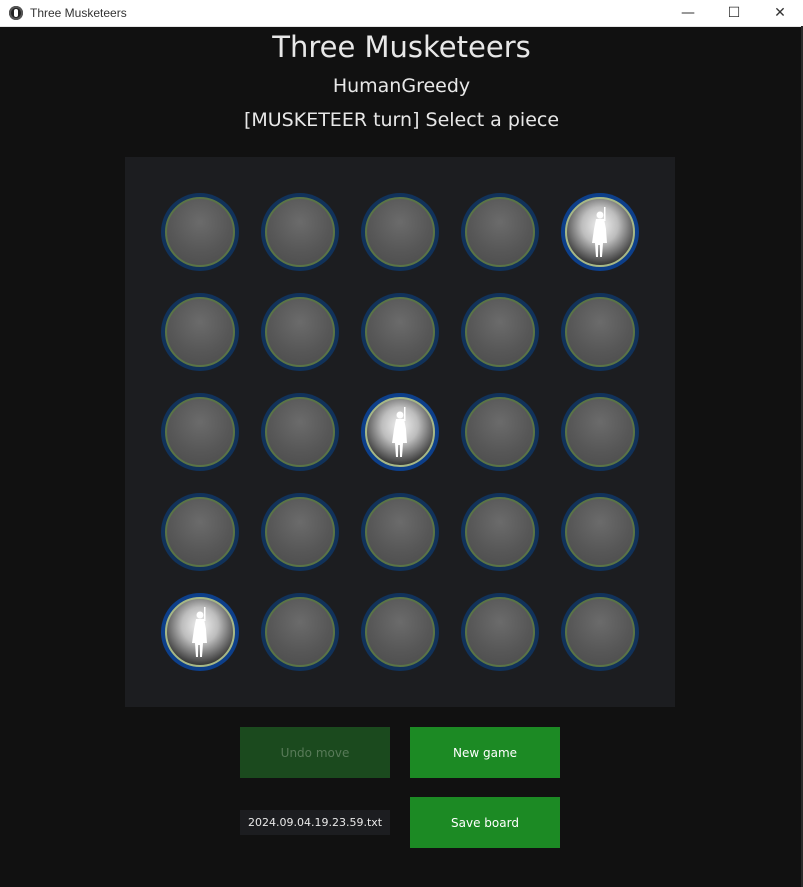  Describe the element at coordinates (315, 822) in the screenshot. I see `filename-field: 2024.09.04.19.23.59.txt` at that location.